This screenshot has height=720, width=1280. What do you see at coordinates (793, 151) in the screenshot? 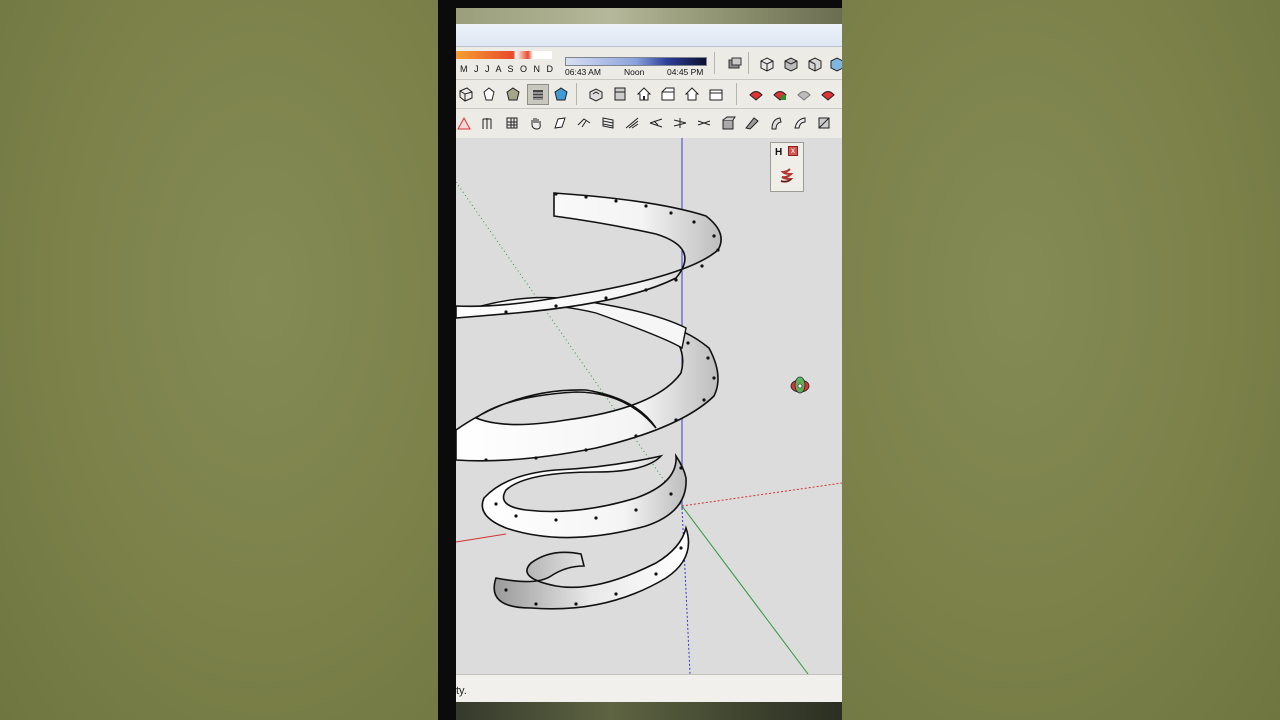
I see `close-icon: x` at bounding box center [793, 151].